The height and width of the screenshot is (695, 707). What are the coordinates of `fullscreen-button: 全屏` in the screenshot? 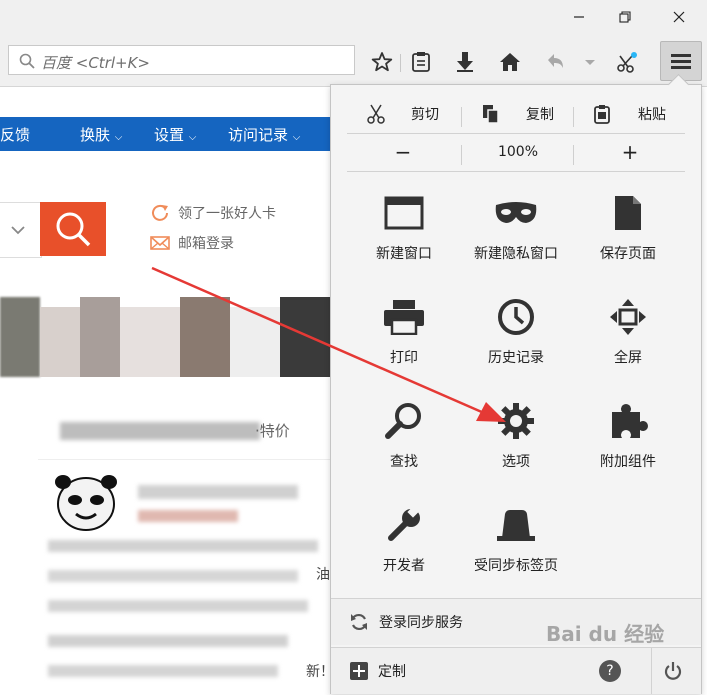 It's located at (628, 331).